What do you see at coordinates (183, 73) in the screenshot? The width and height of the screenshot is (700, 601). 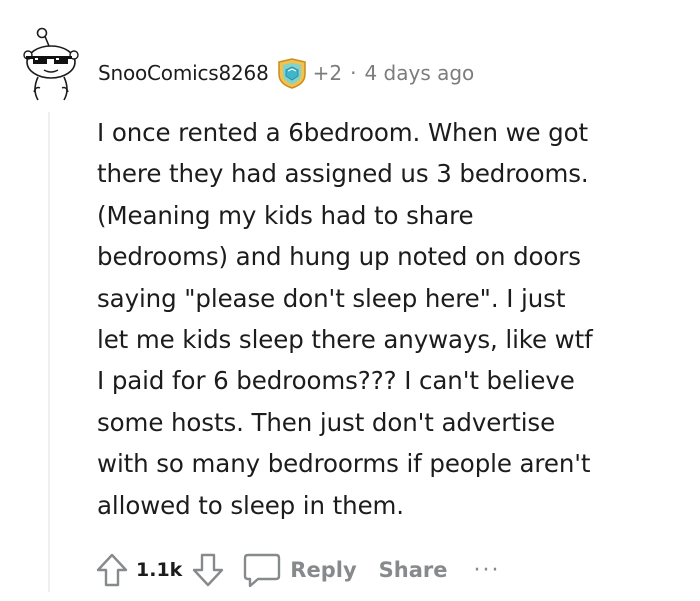 I see `username: SnooComics8268` at bounding box center [183, 73].